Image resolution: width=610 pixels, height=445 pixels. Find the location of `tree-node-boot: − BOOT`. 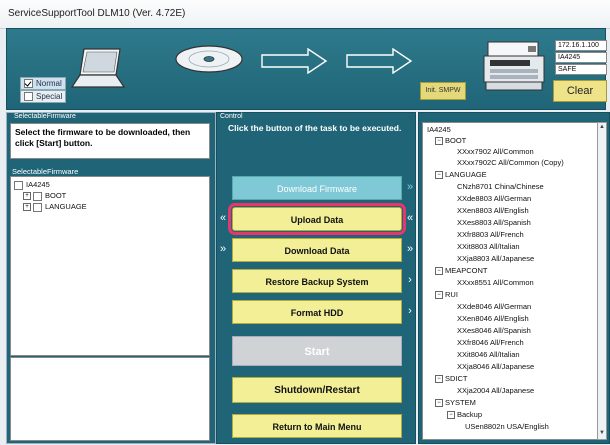

tree-node-boot: − BOOT is located at coordinates (451, 141).